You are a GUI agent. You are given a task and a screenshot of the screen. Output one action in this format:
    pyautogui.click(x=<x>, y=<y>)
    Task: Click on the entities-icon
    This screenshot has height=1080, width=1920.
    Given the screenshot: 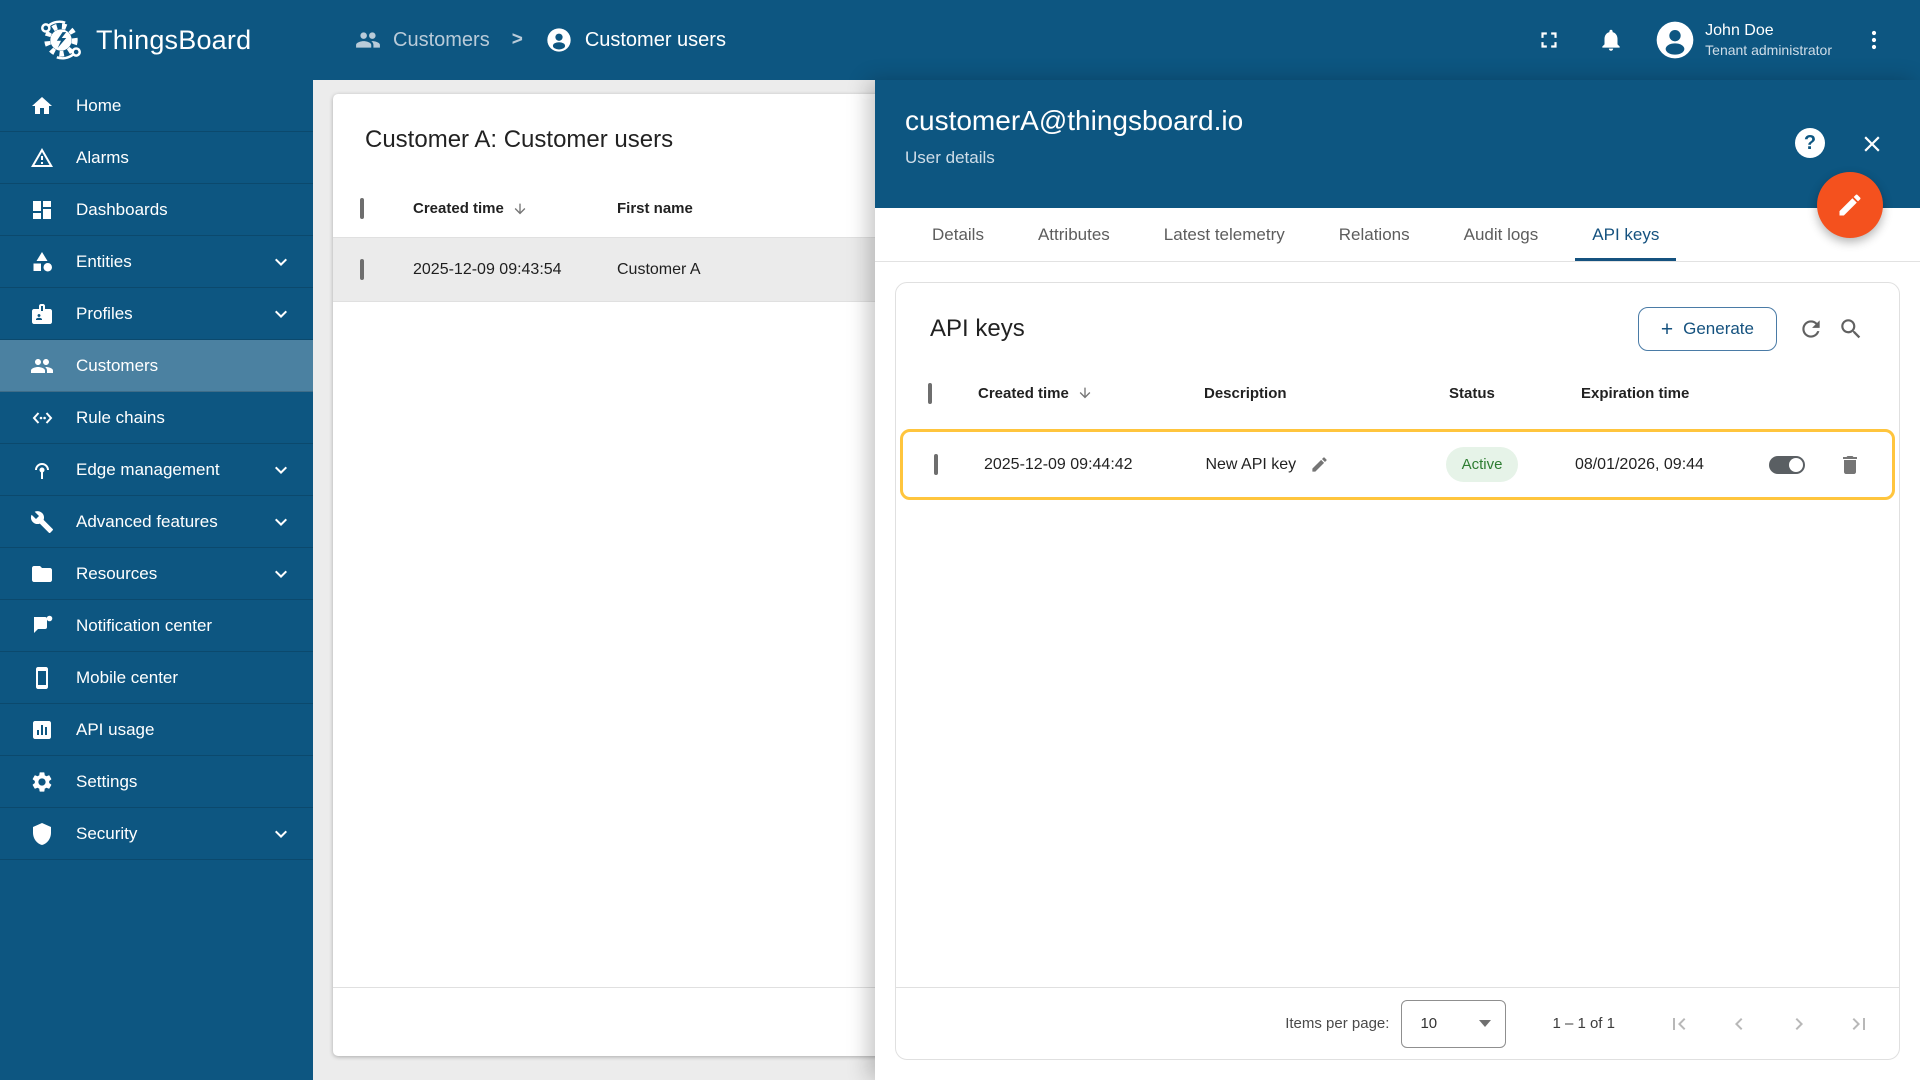 What is the action you would take?
    pyautogui.click(x=42, y=261)
    